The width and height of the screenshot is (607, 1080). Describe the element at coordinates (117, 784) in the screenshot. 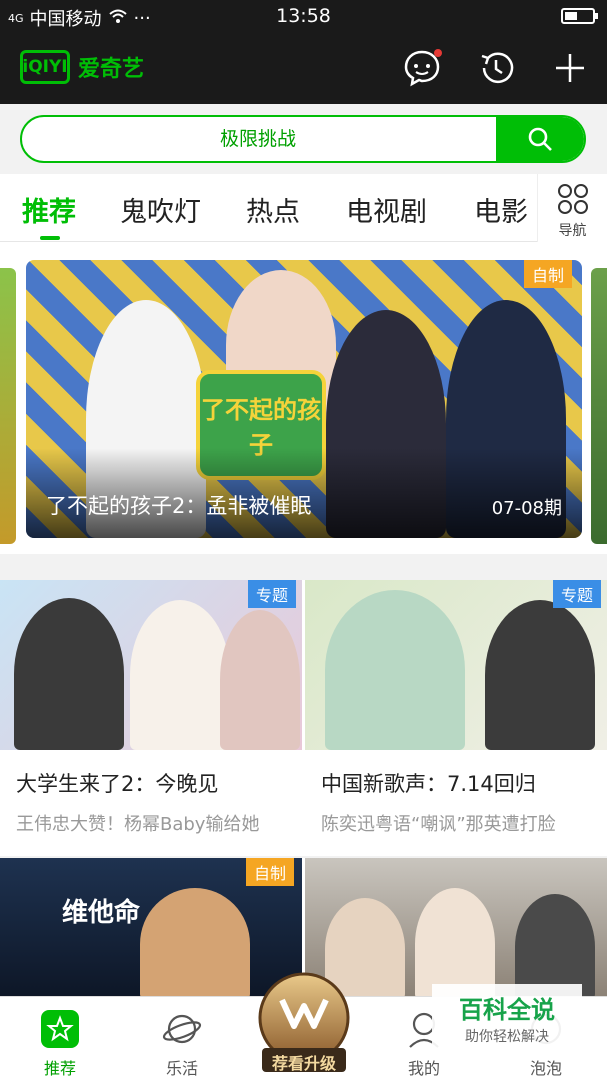

I see `card-title: 大学生来了2：今晚见` at that location.